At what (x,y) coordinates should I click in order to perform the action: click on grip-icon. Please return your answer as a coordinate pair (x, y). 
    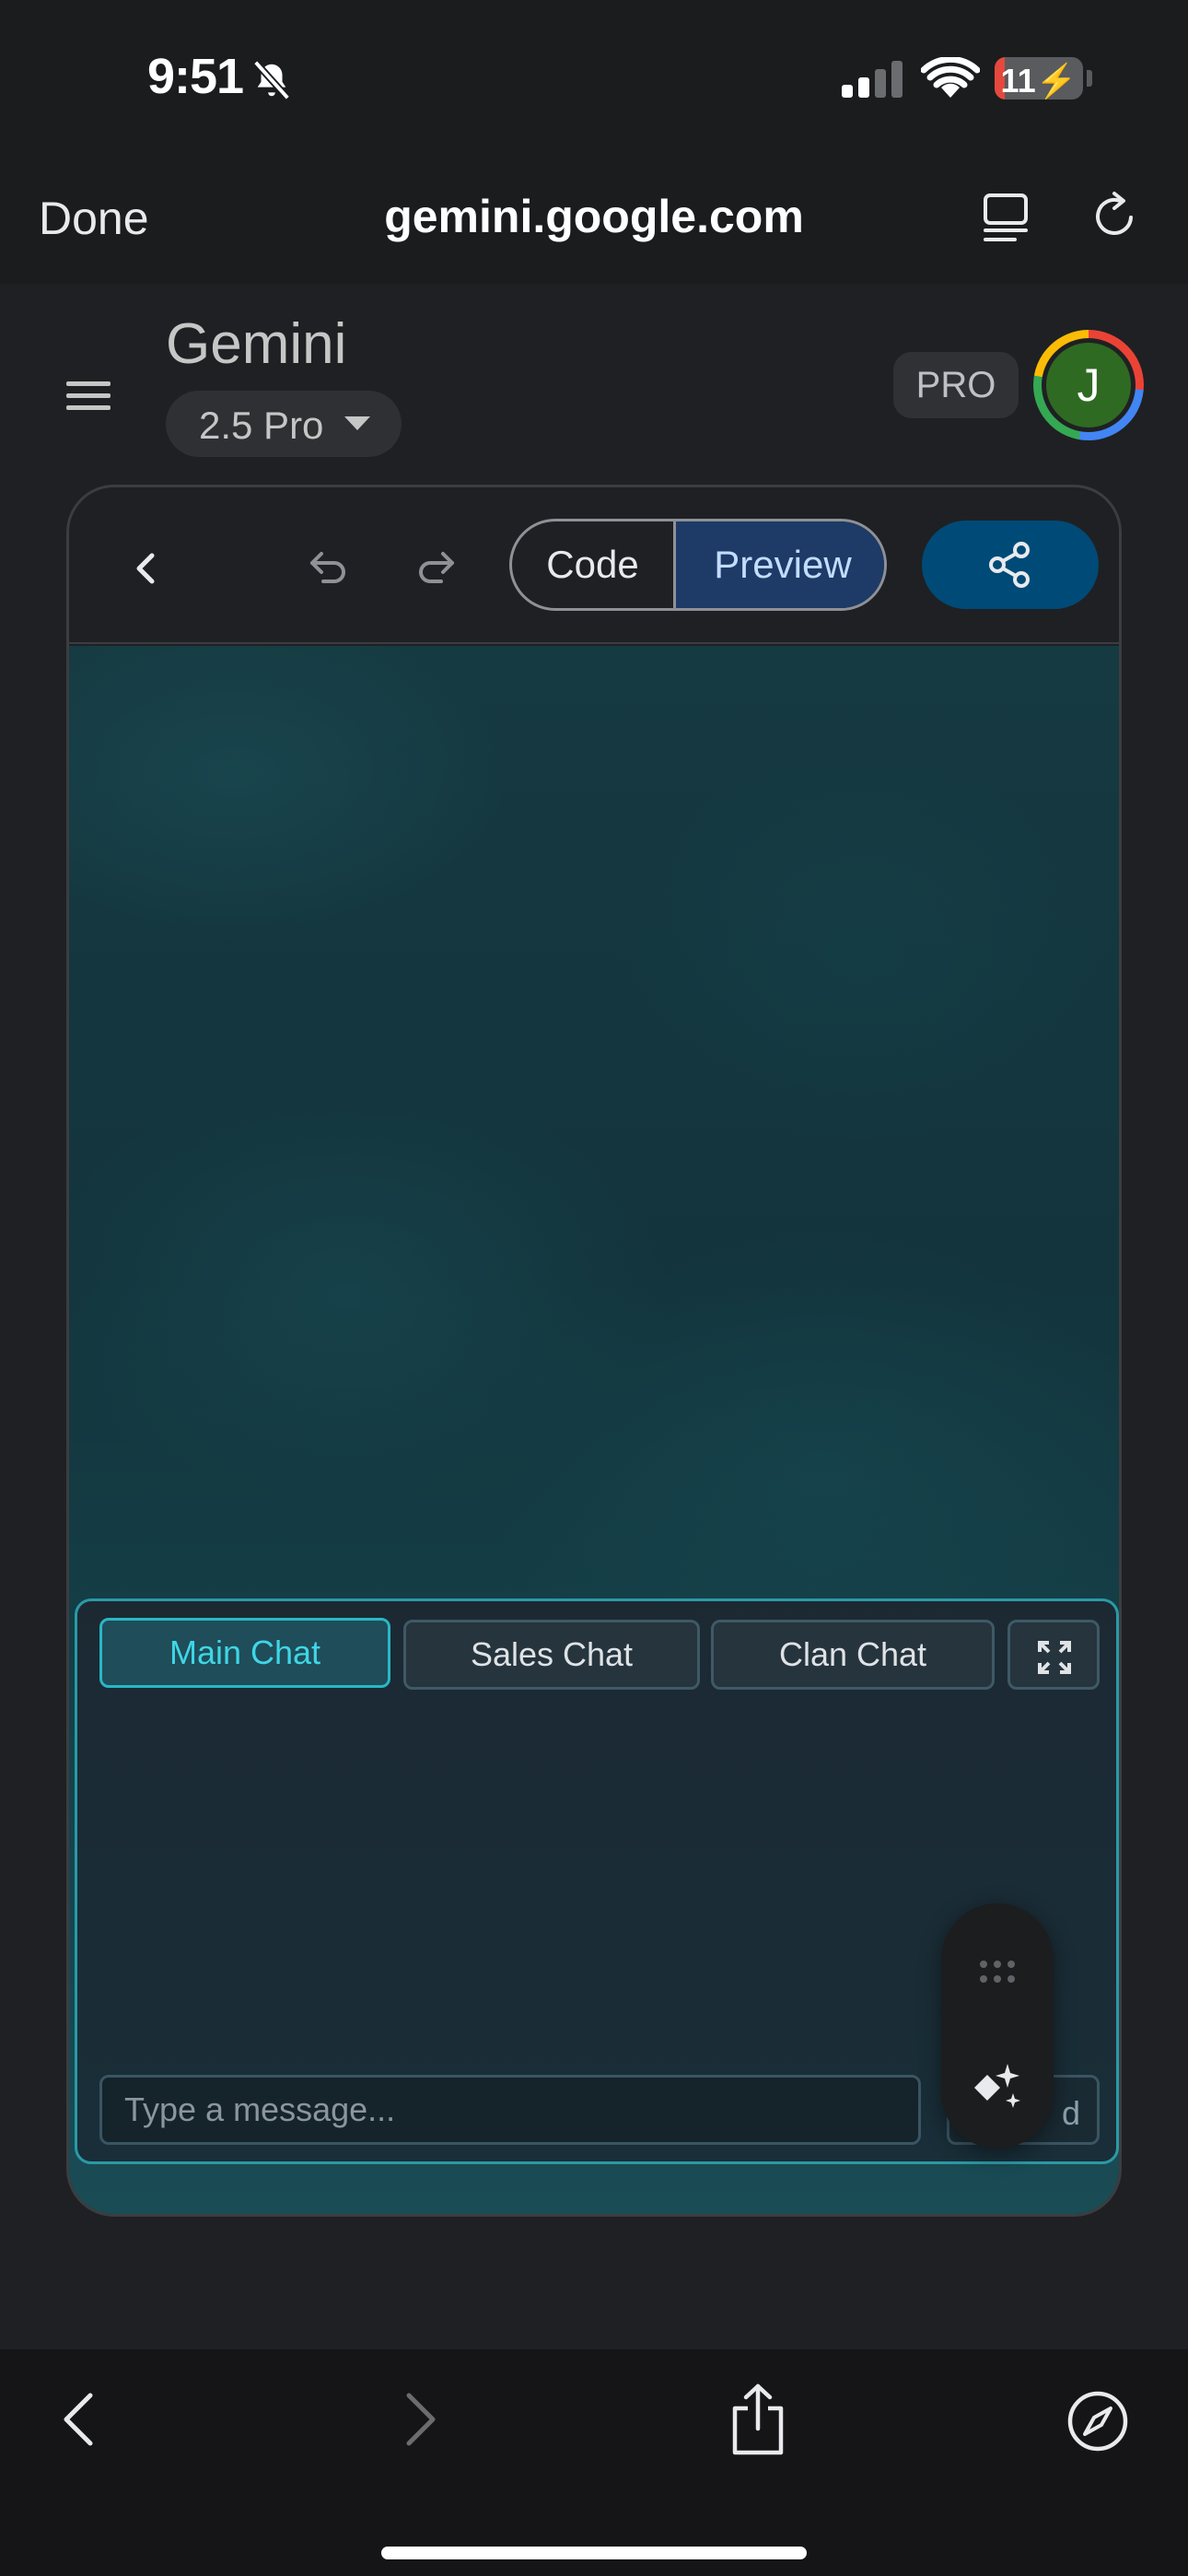
    Looking at the image, I should click on (998, 1972).